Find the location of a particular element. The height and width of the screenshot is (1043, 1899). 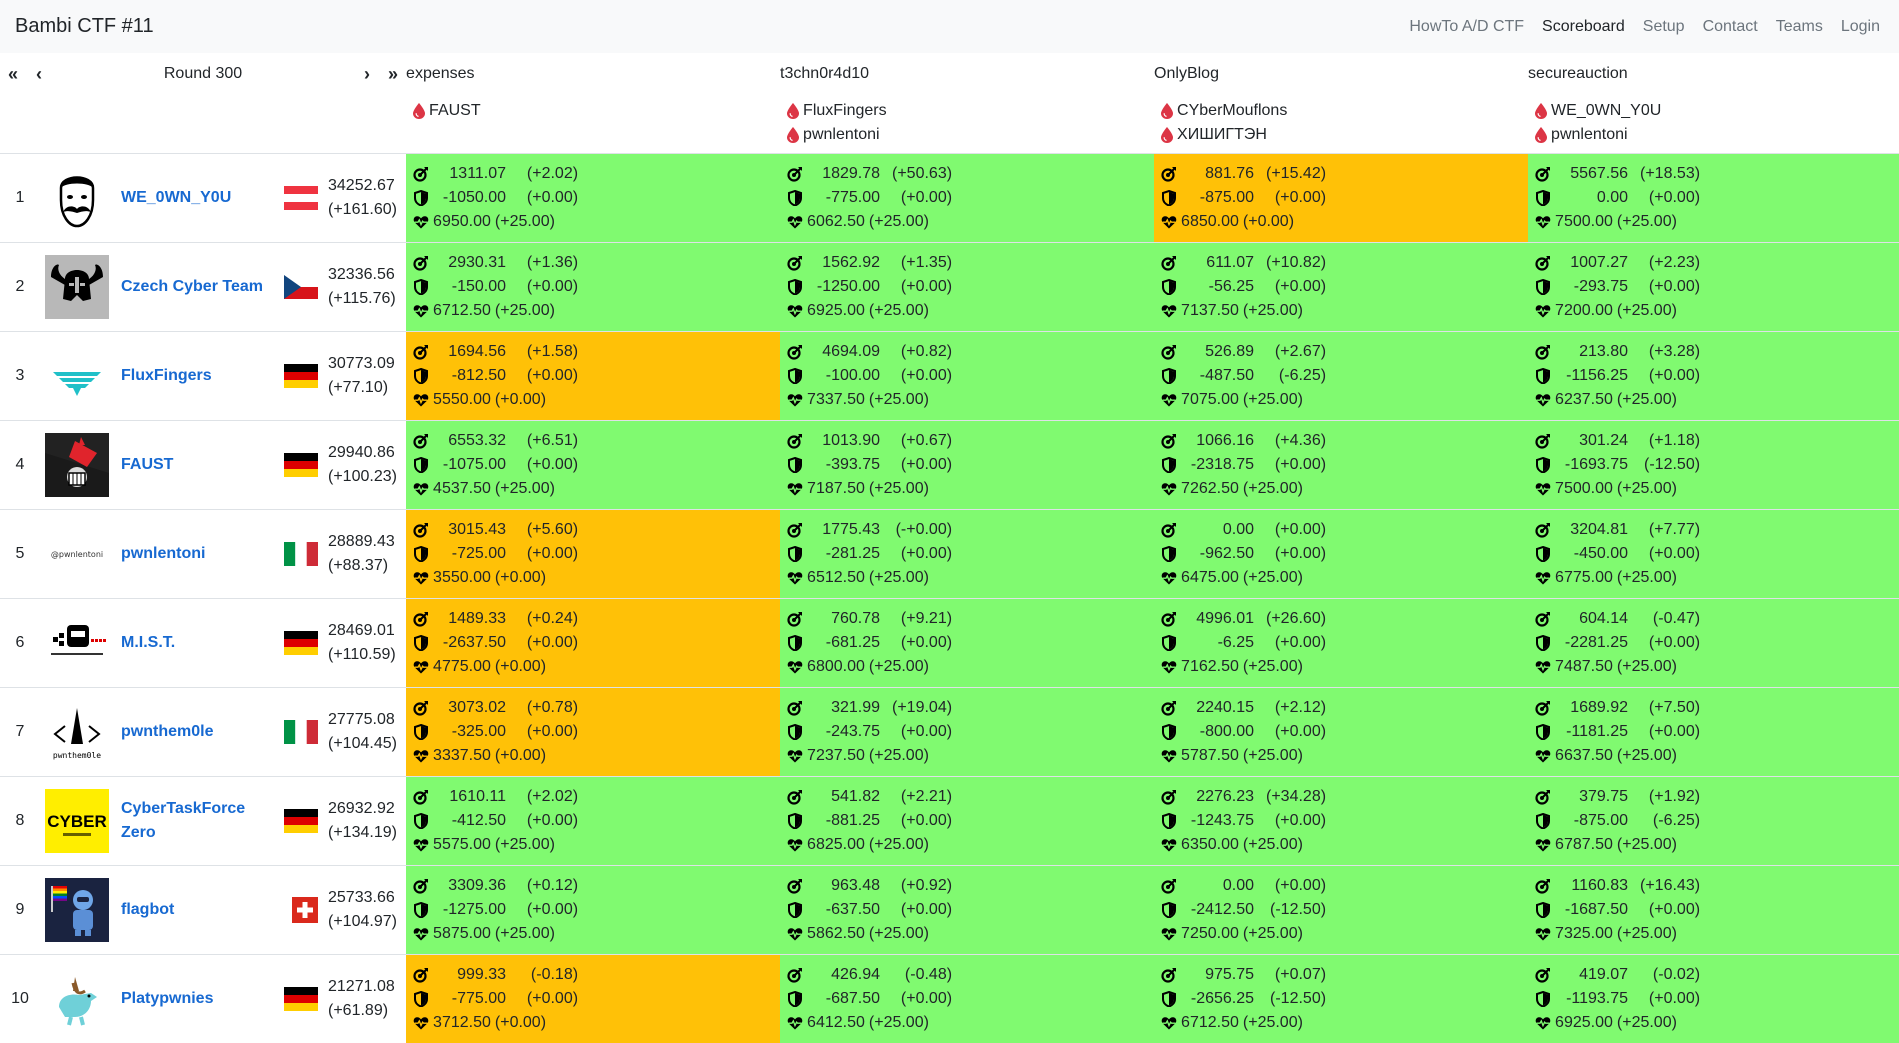

sla-value: 4537.50 is located at coordinates (462, 488).